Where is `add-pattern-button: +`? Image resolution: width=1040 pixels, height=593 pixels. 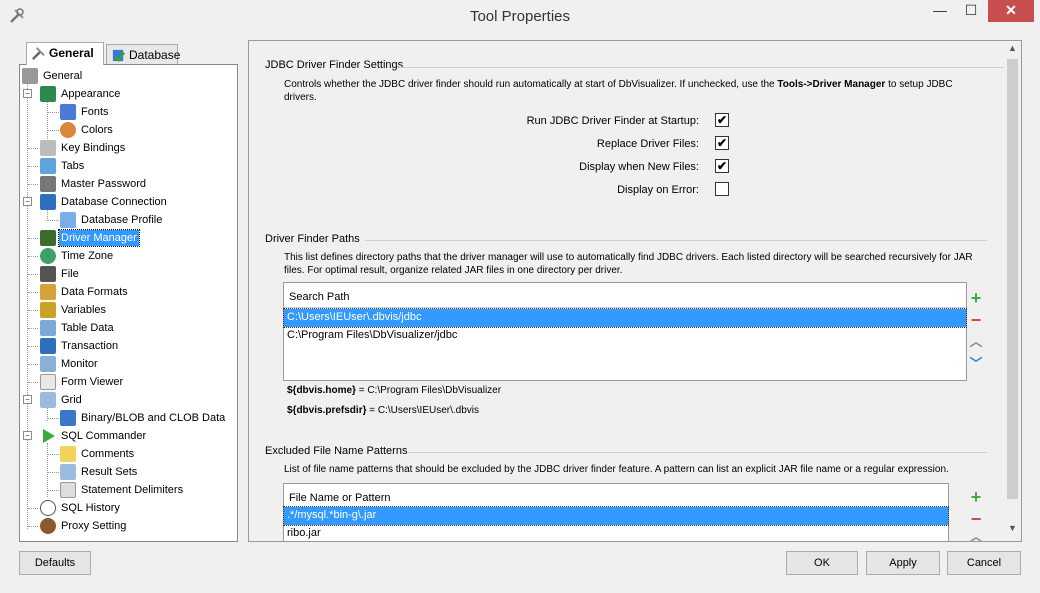
add-pattern-button: + is located at coordinates (976, 497).